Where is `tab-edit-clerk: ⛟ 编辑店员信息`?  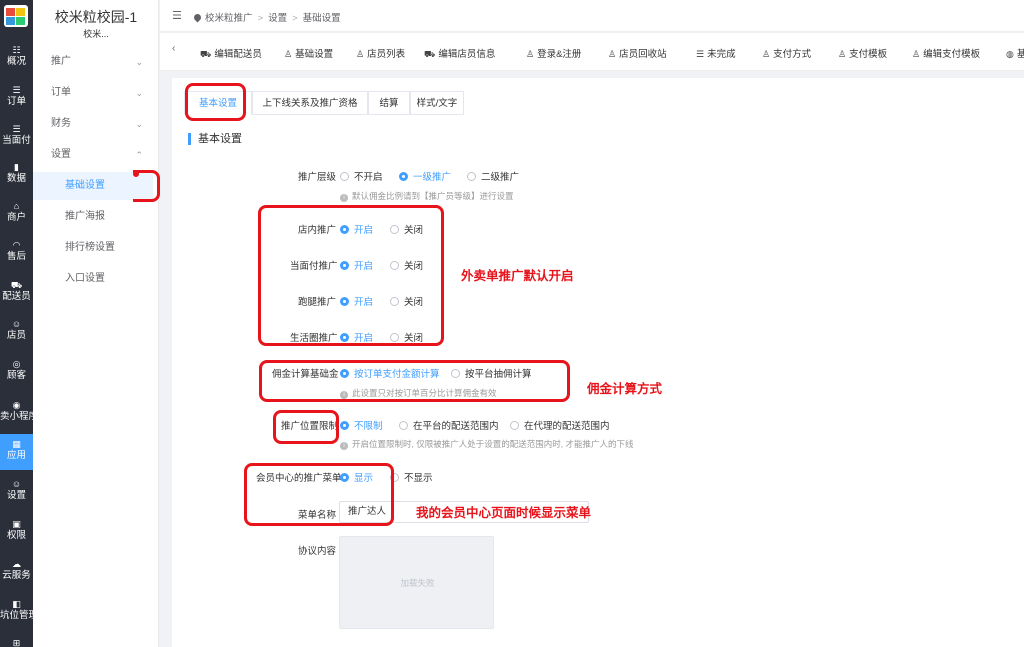
tab-edit-clerk: ⛟ 编辑店员信息 is located at coordinates (459, 53).